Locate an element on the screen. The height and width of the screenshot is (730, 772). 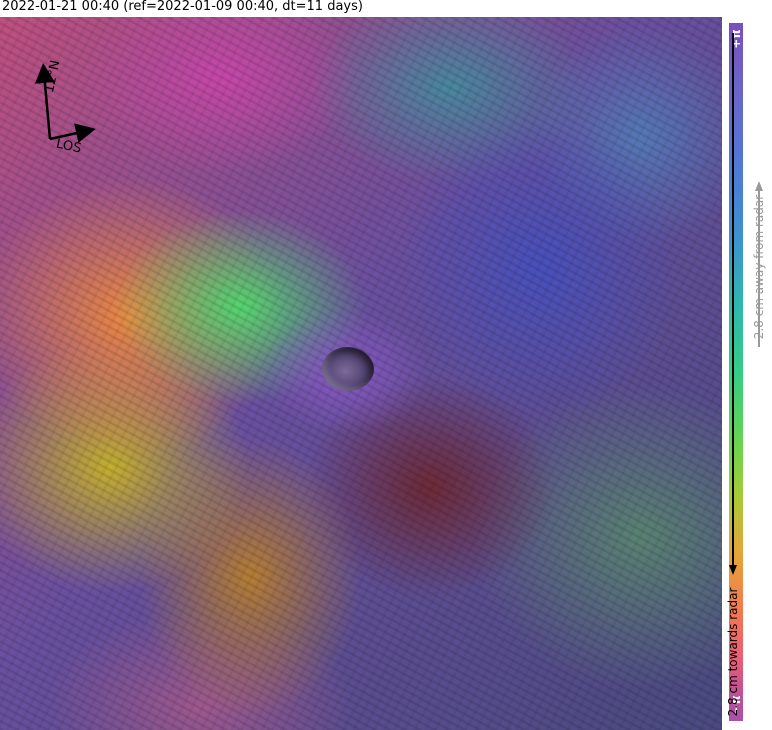
compass-rose: 12°N LOS is located at coordinates (65, 112).